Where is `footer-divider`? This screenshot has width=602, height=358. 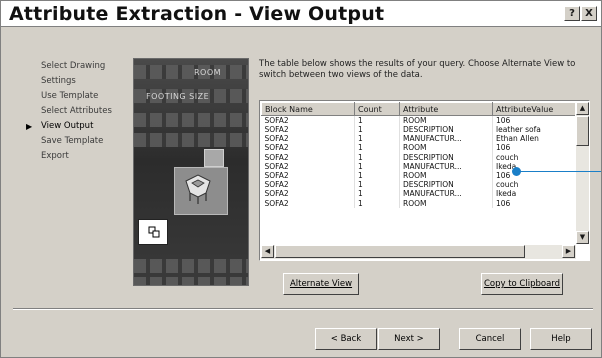 footer-divider is located at coordinates (303, 309).